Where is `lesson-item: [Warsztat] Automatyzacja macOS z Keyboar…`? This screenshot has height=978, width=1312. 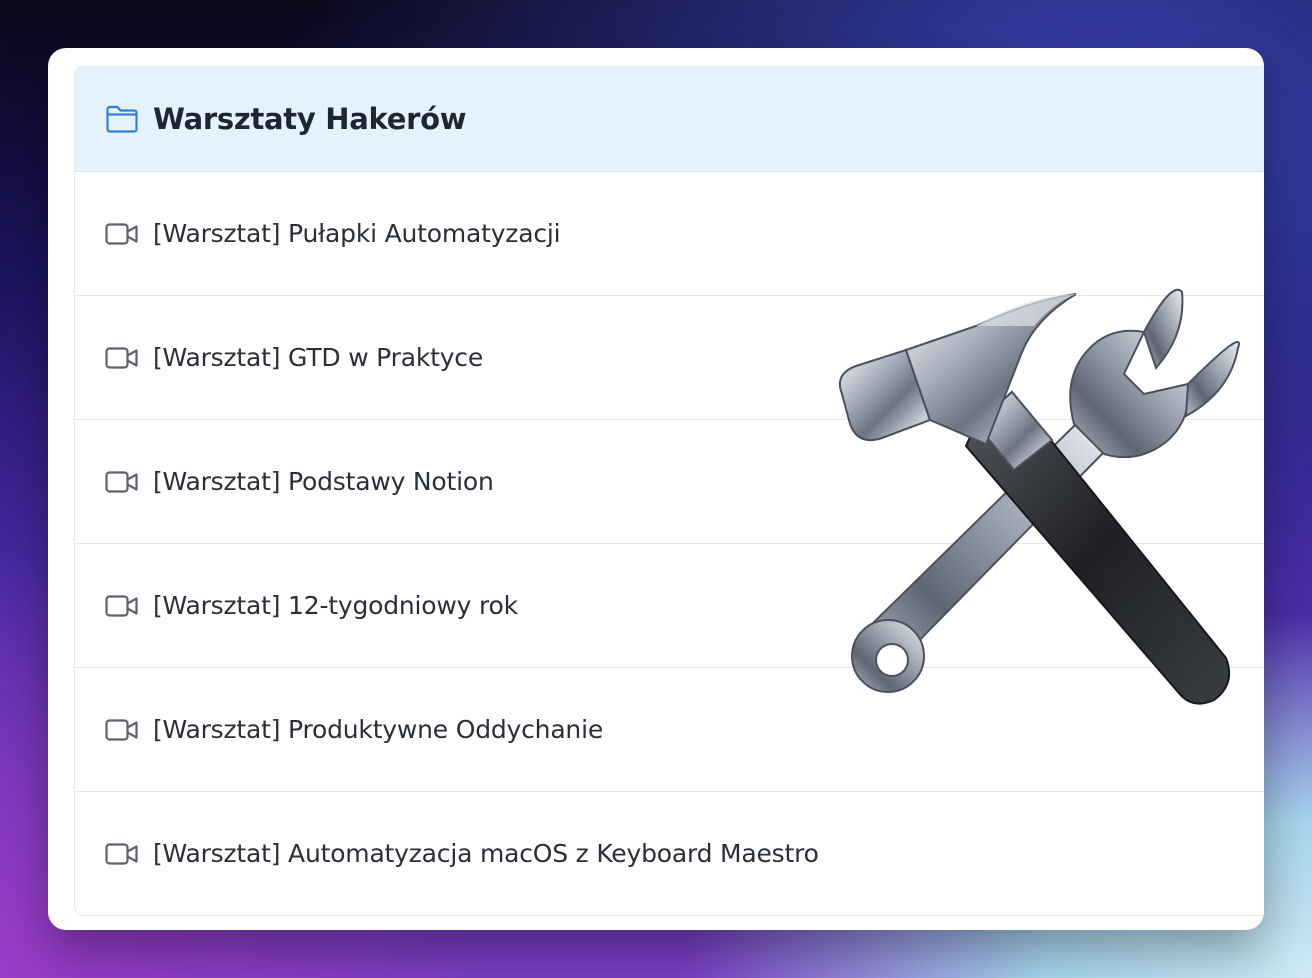
lesson-item: [Warsztat] Automatyzacja macOS z Keyboar… is located at coordinates (669, 853).